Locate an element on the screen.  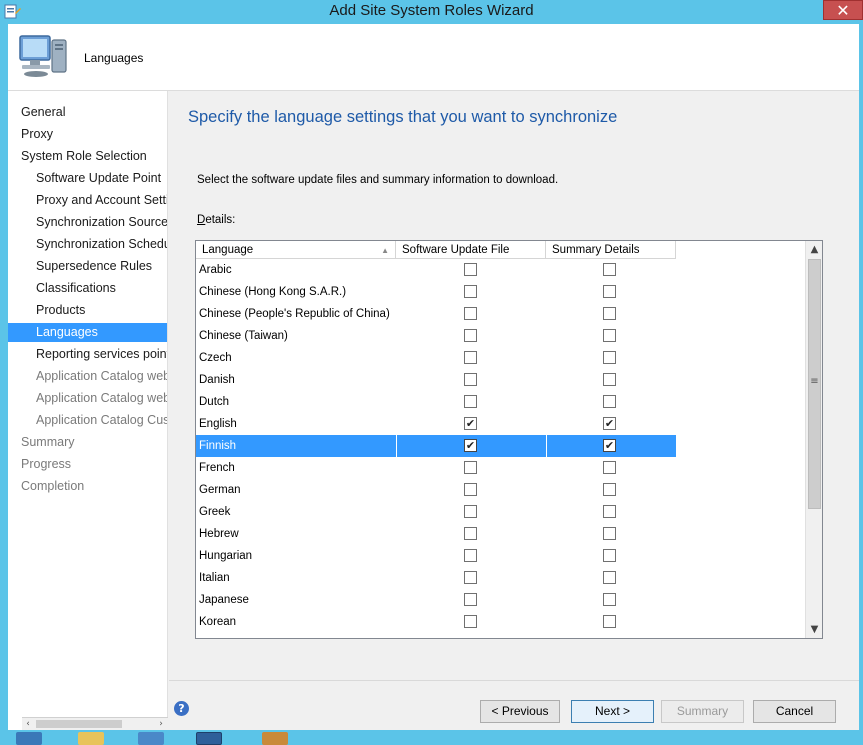
table-row: French is located at coordinates (436, 468).